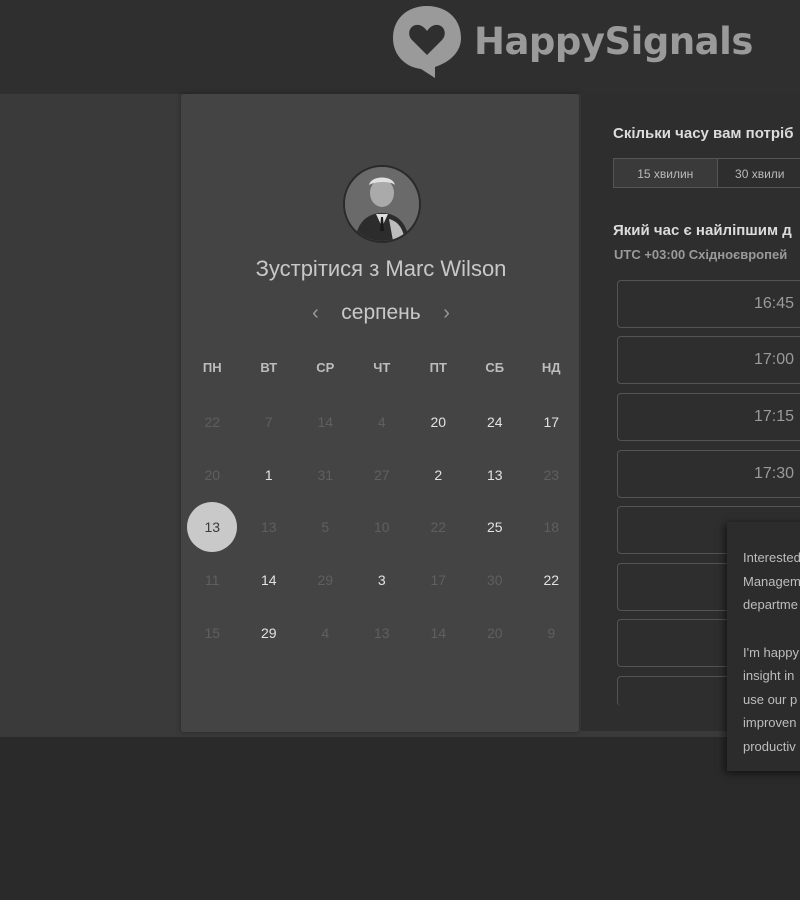  I want to click on weekday-label: СР, so click(325, 367).